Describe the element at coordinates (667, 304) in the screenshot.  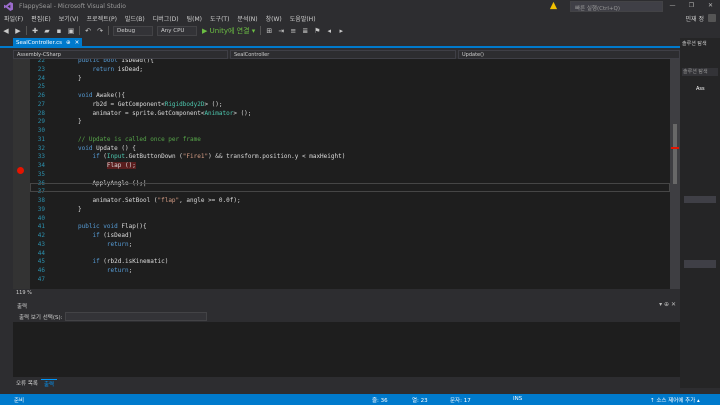
I see `panel-close-icon: ▾ ⊕ ✕` at that location.